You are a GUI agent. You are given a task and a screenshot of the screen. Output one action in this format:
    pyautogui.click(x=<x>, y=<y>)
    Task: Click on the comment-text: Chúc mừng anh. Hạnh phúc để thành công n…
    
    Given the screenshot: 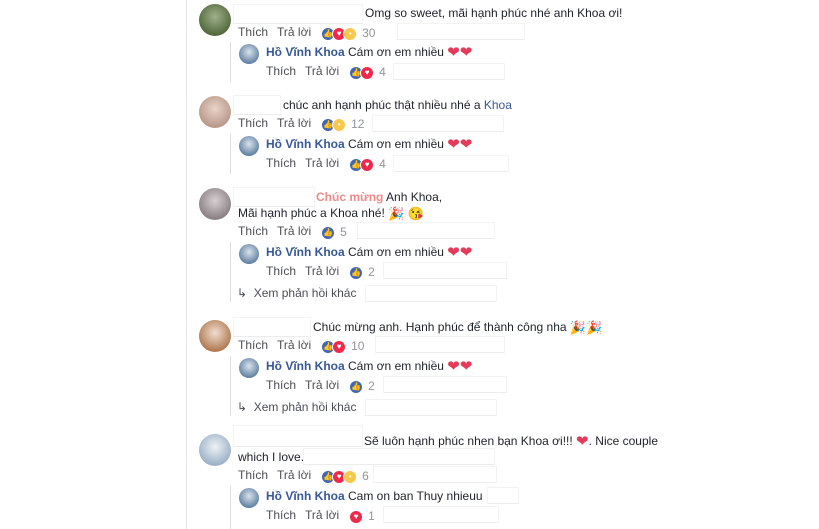 What is the action you would take?
    pyautogui.click(x=458, y=327)
    